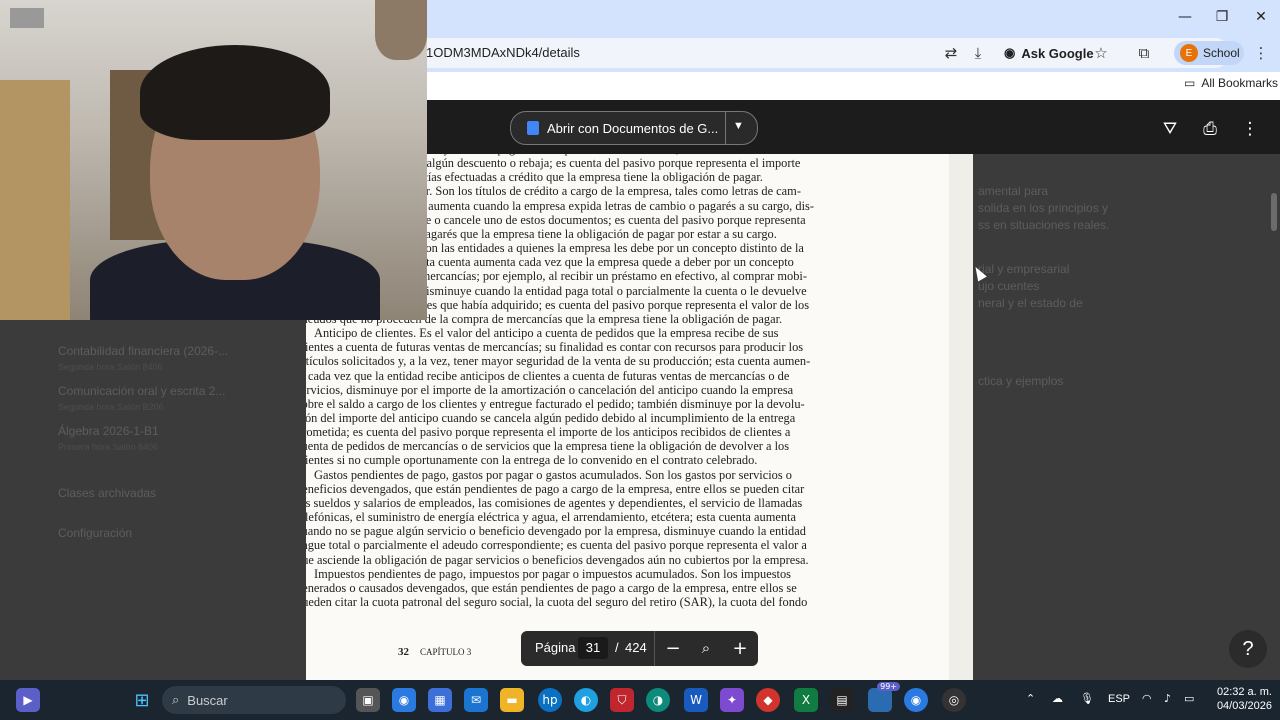 This screenshot has width=1280, height=720. I want to click on class-item-1-sub: Segunda hora Salón 8406, so click(110, 367).